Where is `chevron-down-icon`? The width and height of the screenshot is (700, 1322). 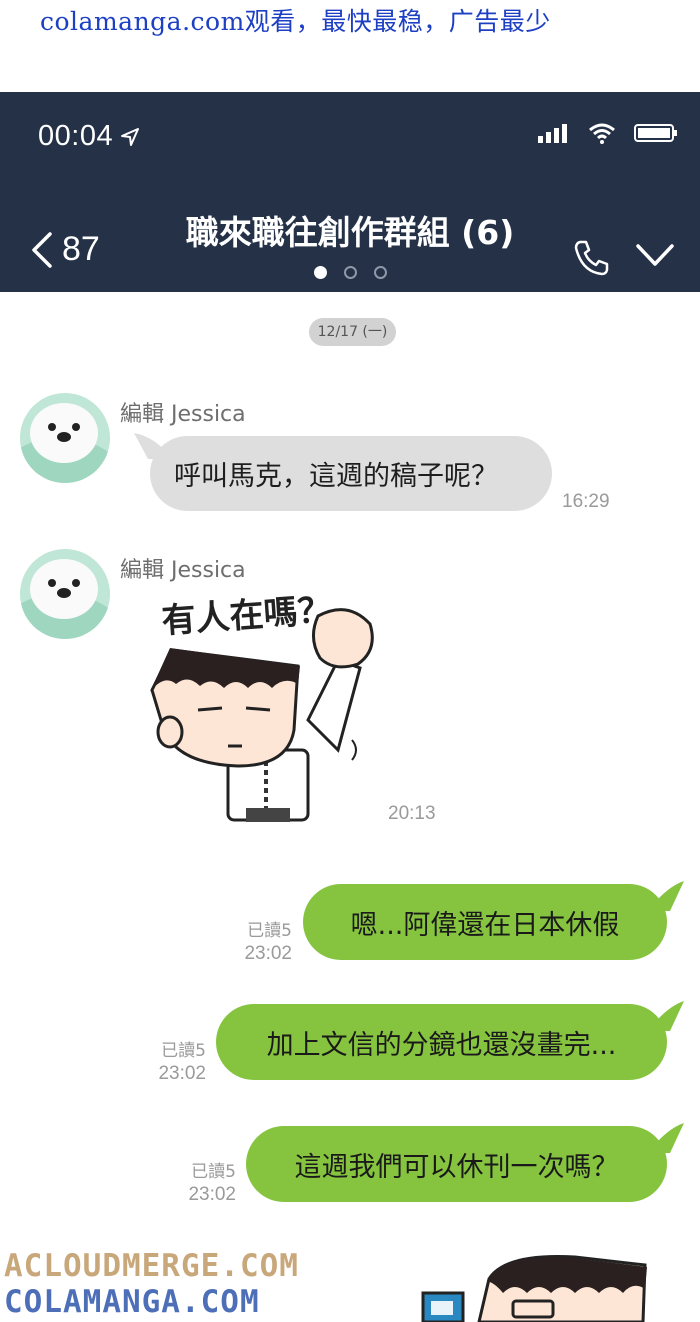
chevron-down-icon is located at coordinates (655, 255).